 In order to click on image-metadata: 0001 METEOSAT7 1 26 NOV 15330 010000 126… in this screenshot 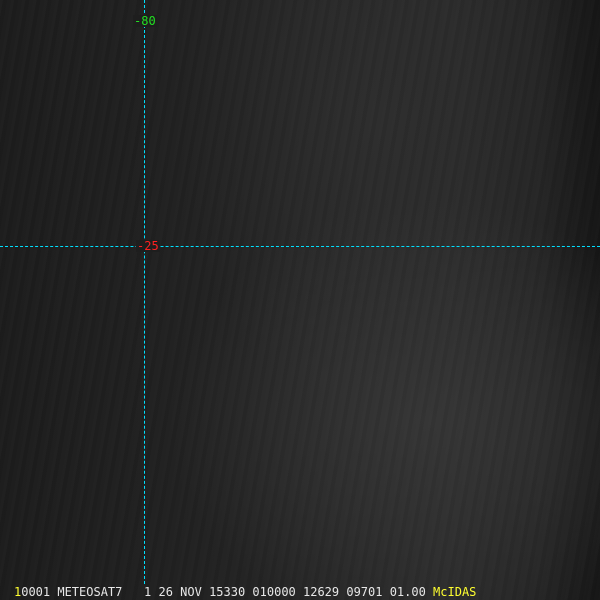, I will do `click(223, 592)`.